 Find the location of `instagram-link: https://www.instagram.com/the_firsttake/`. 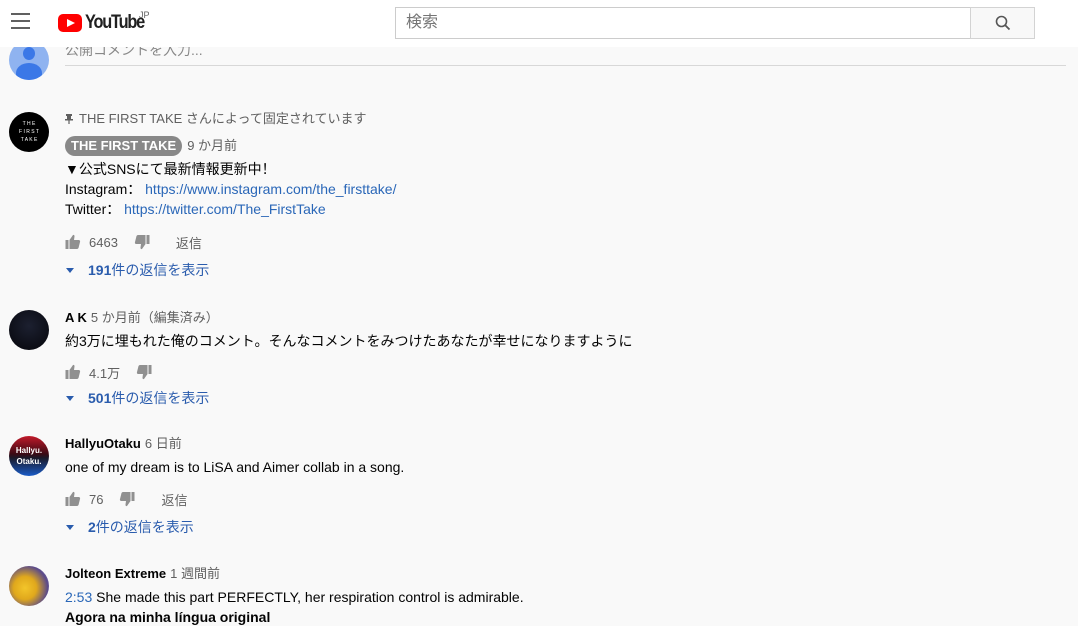

instagram-link: https://www.instagram.com/the_firsttake/ is located at coordinates (270, 189).